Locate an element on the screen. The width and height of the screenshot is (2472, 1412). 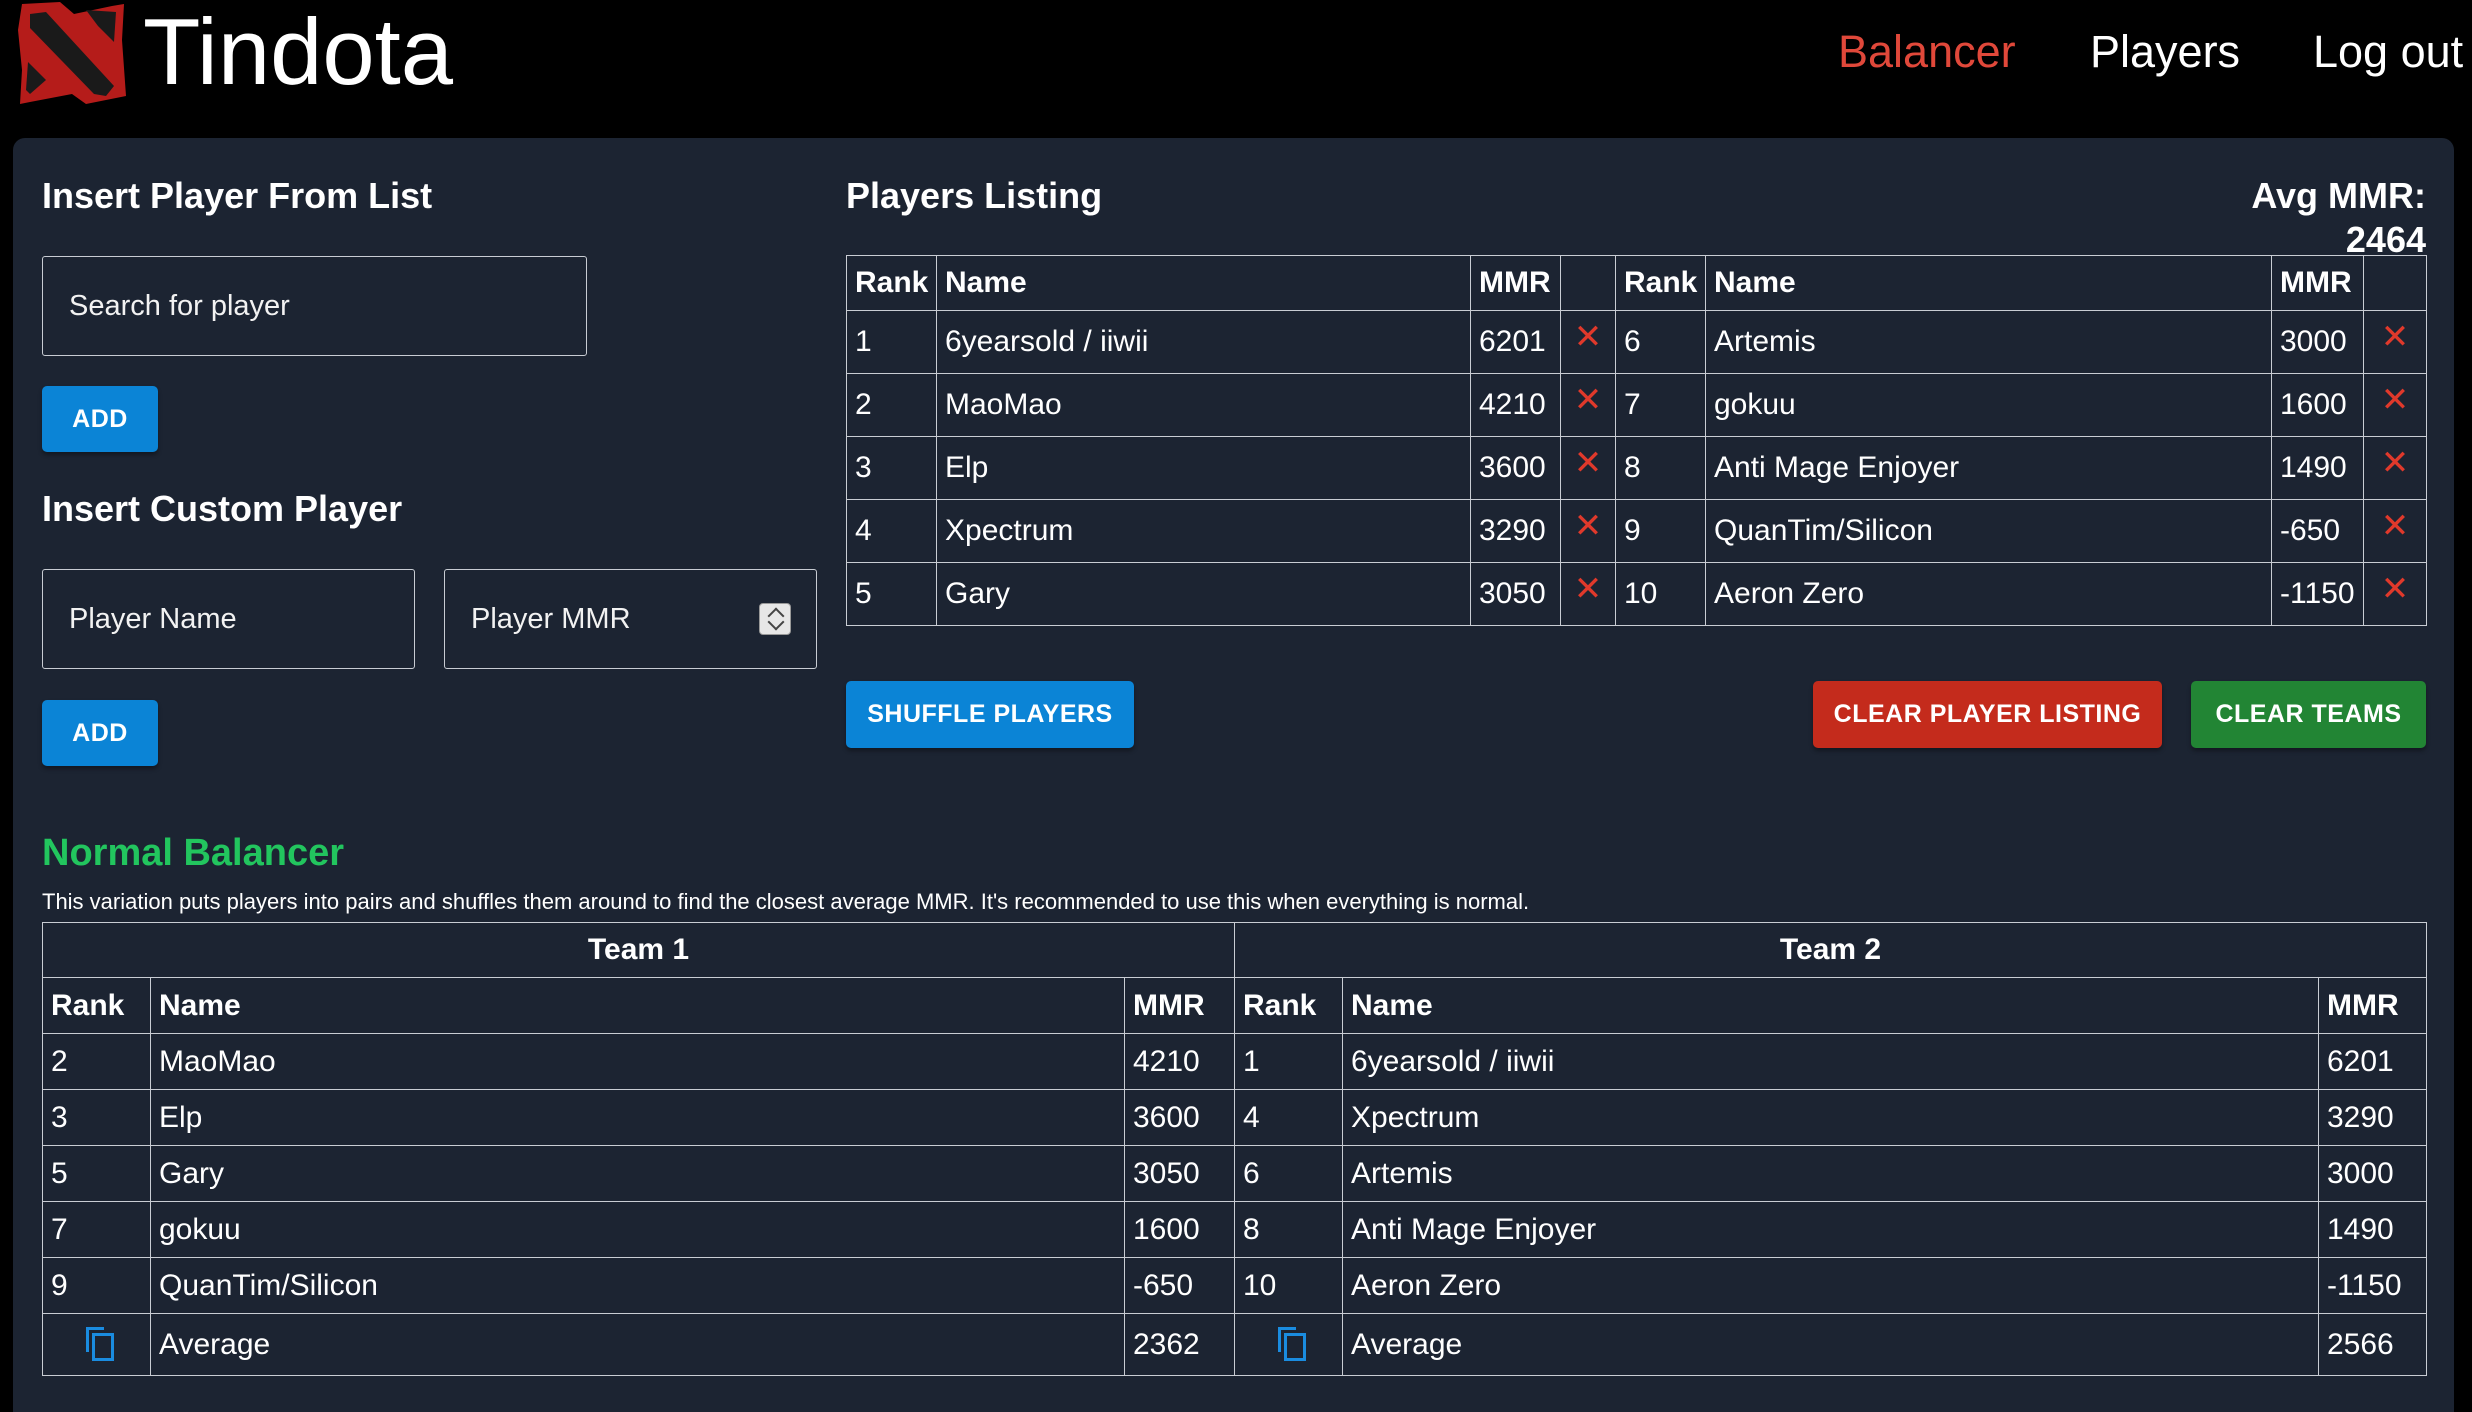
average-row: Average 2362 Average 2566 is located at coordinates (1234, 1344).